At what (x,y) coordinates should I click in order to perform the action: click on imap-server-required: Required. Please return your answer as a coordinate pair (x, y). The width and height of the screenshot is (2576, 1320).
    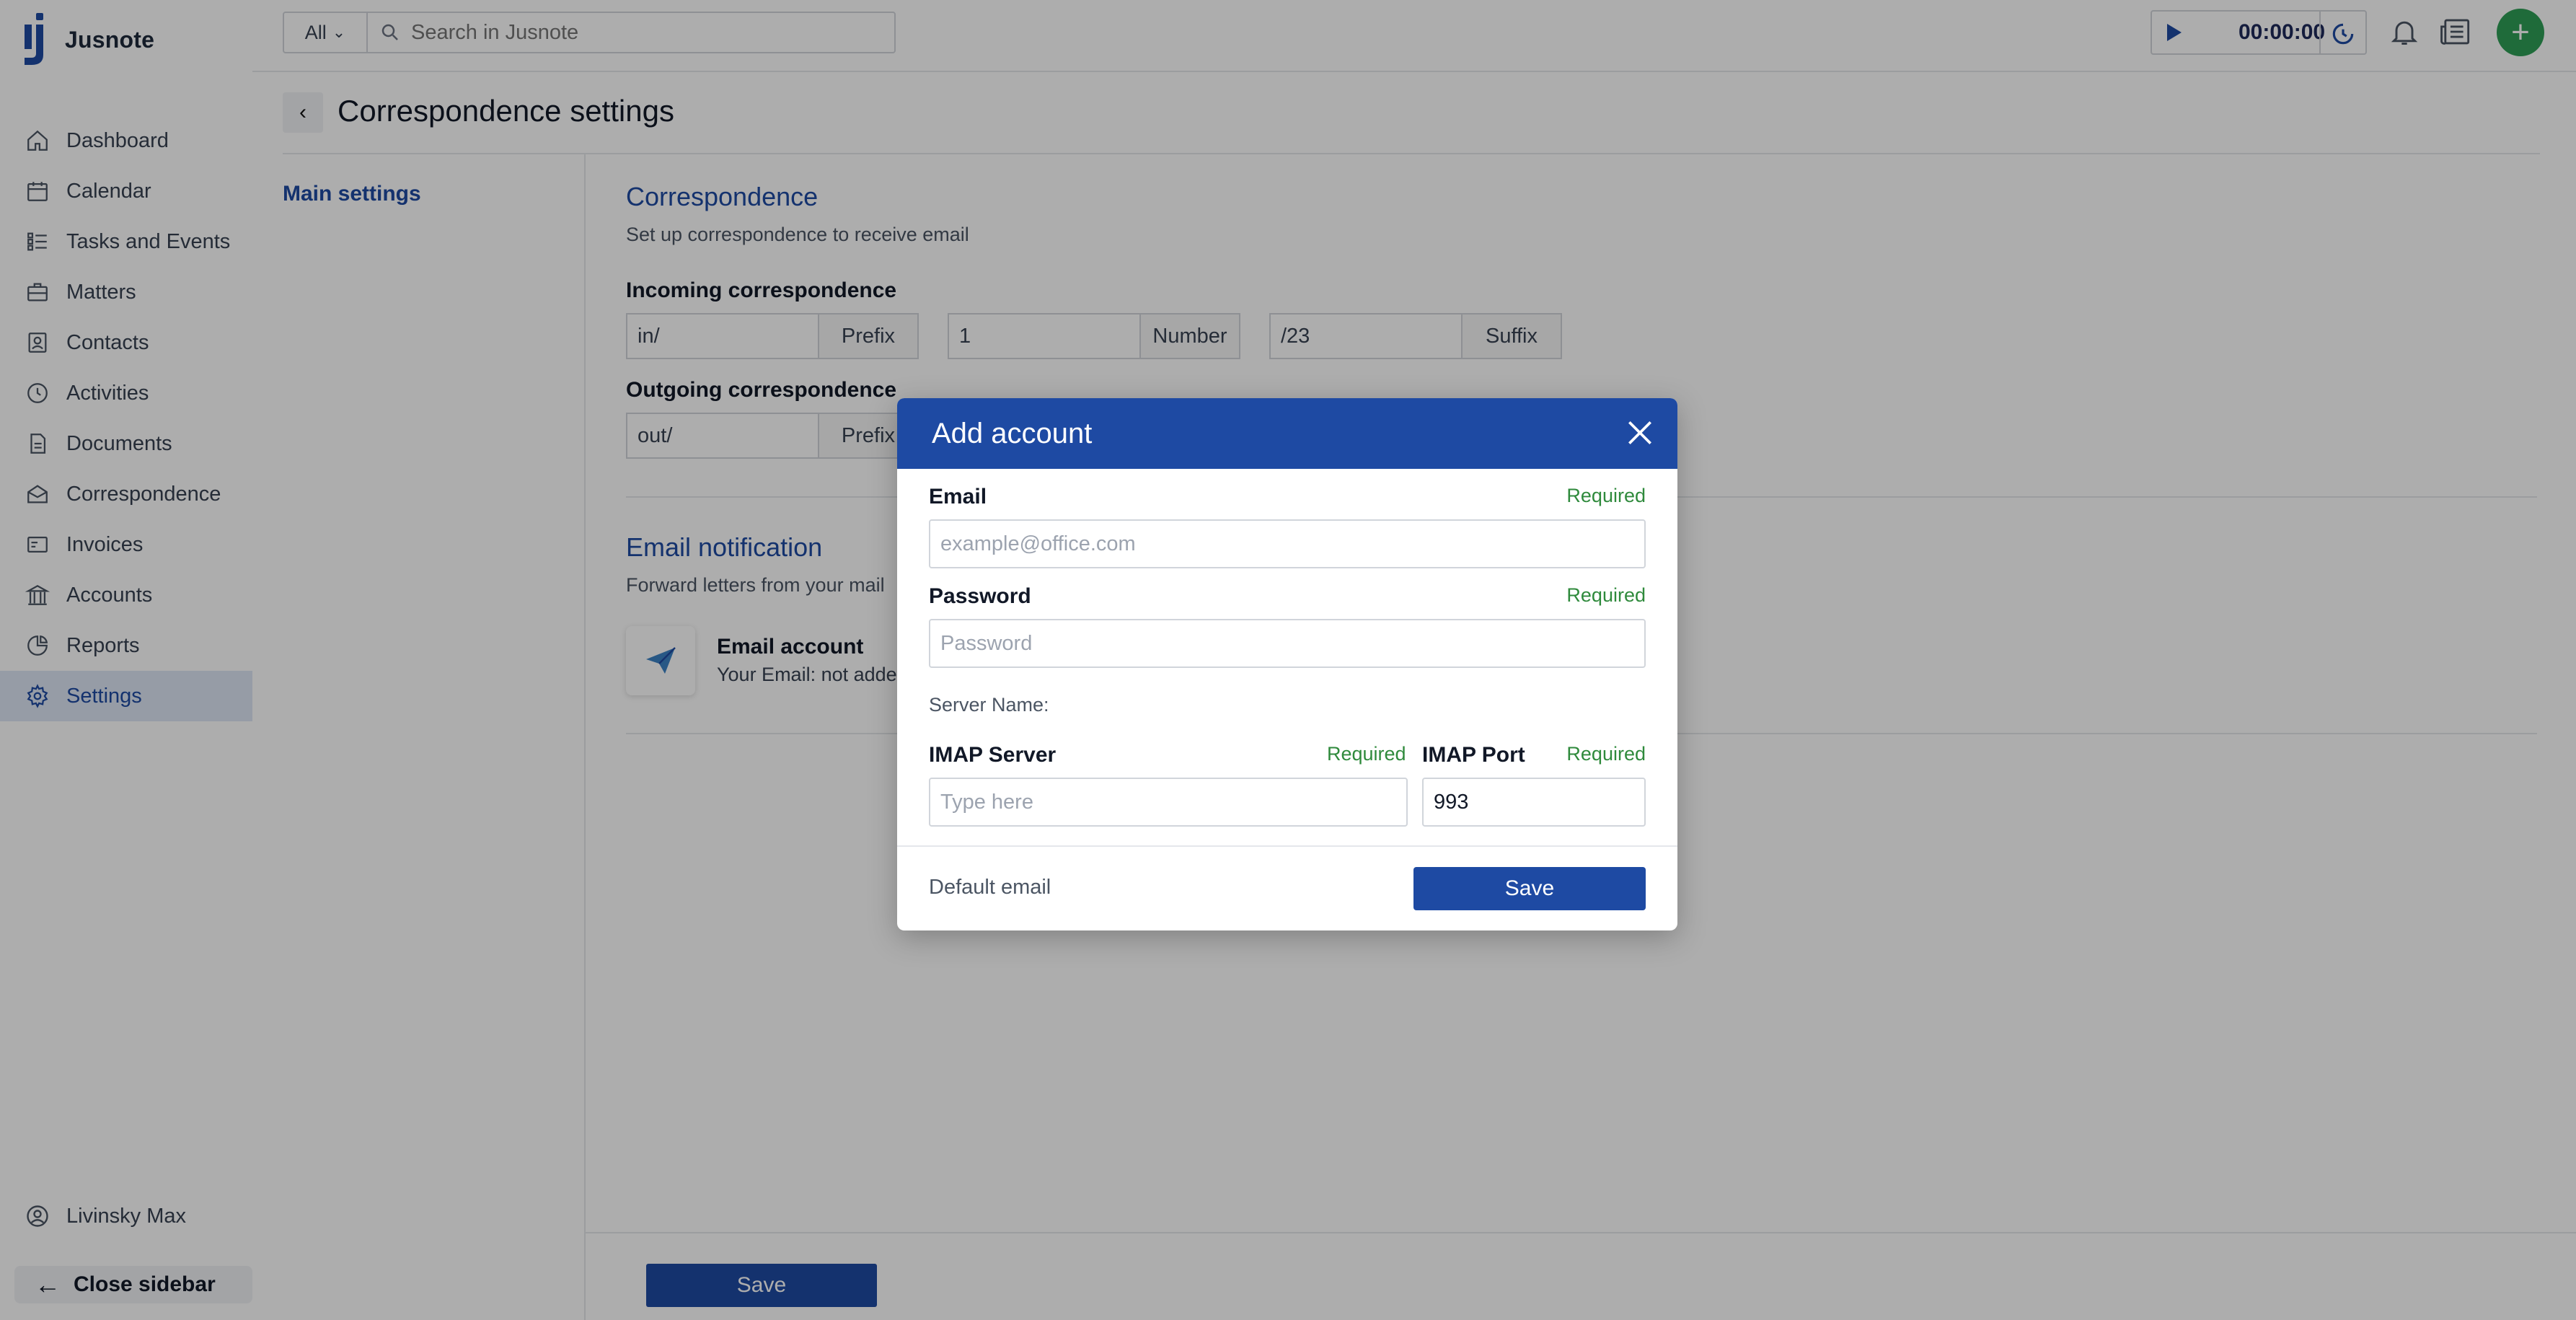
    Looking at the image, I should click on (1366, 754).